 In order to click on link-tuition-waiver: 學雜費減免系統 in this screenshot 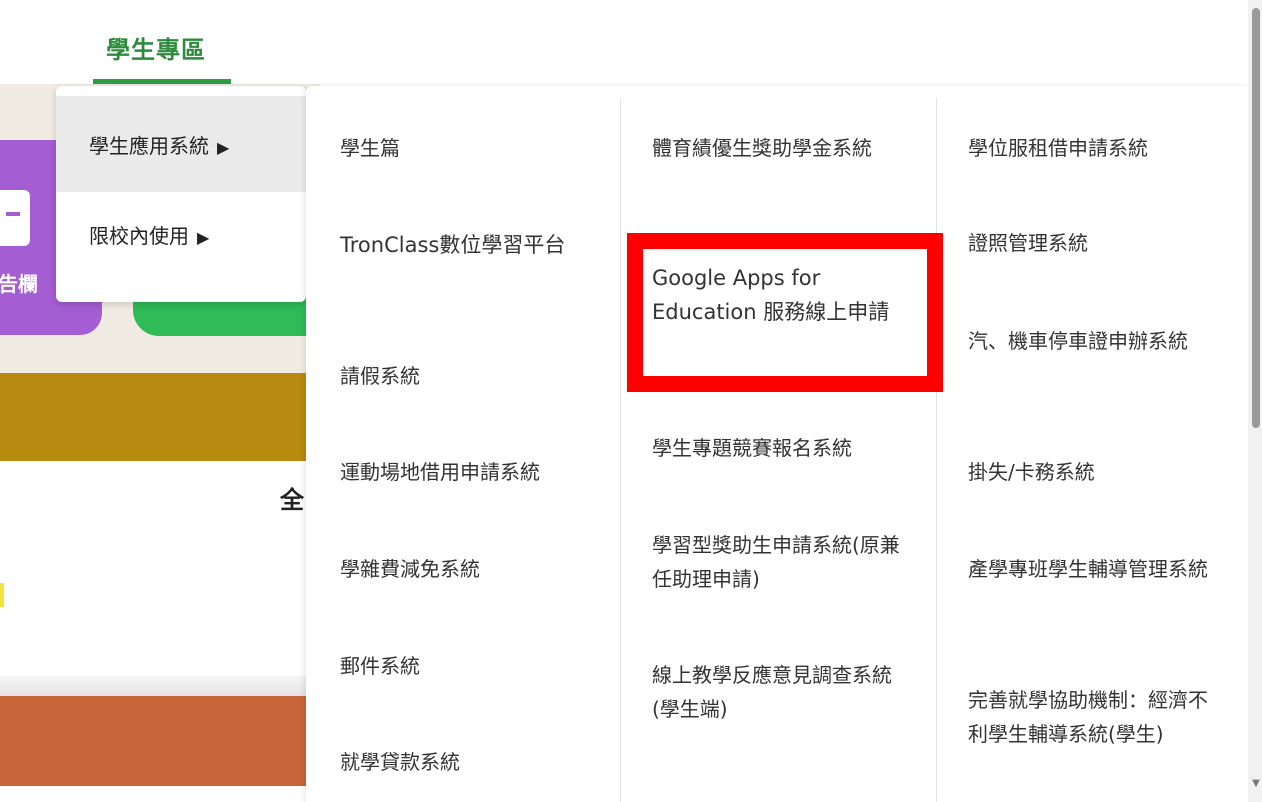, I will do `click(470, 569)`.